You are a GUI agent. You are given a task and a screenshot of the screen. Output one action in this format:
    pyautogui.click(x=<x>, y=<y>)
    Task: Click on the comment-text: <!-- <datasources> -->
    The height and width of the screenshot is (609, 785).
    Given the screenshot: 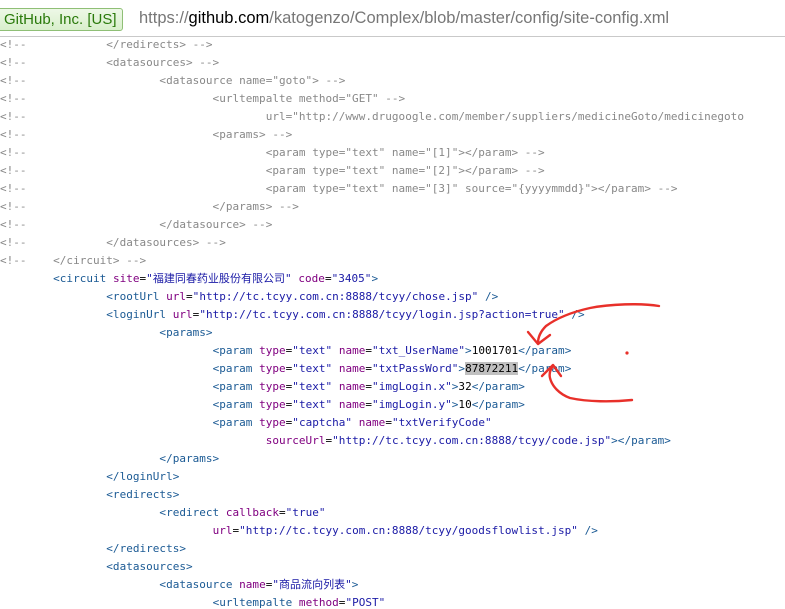 What is the action you would take?
    pyautogui.click(x=110, y=62)
    